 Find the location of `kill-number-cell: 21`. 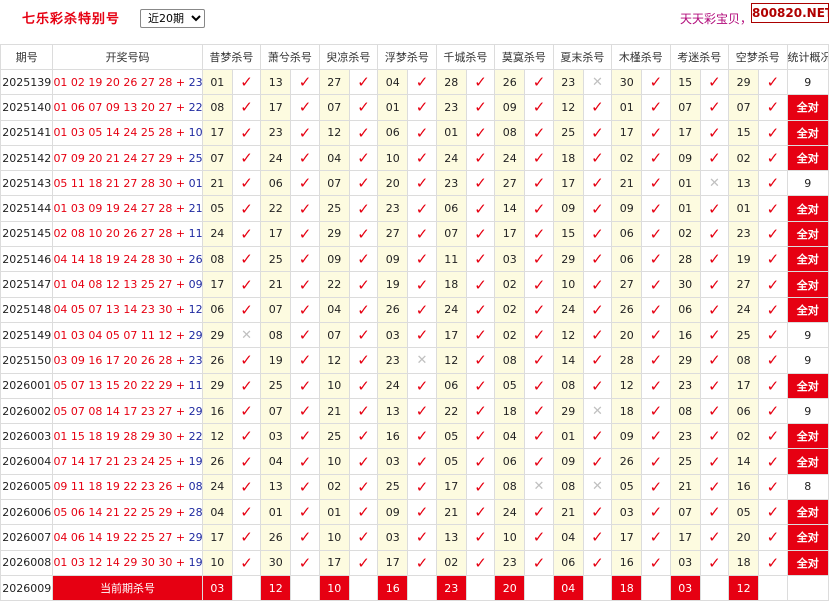

kill-number-cell: 21 is located at coordinates (334, 411).